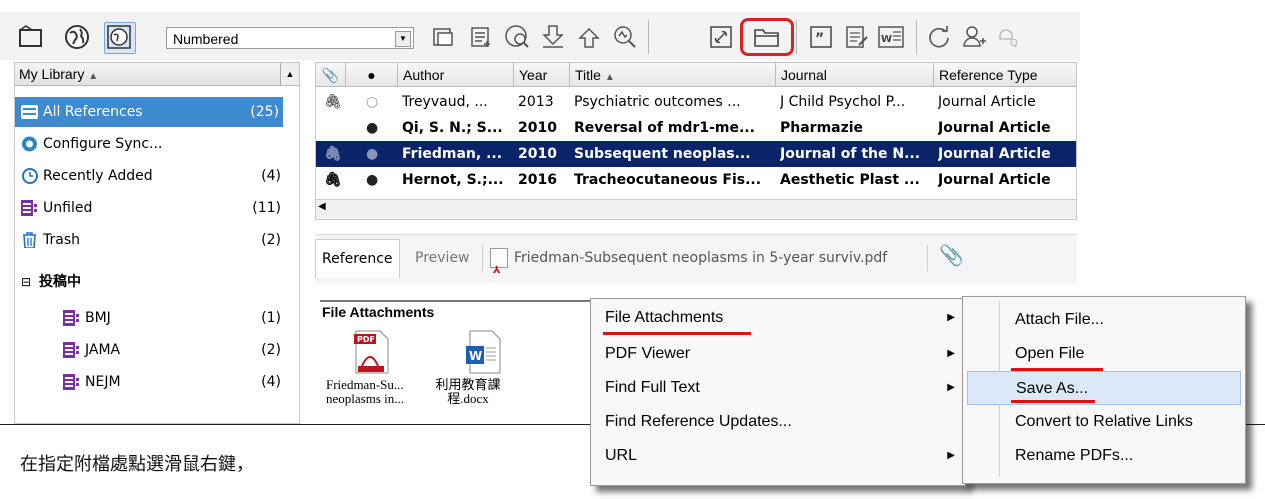 The image size is (1265, 499). I want to click on sidebar-item-unfiled: Unfiled (11), so click(150, 208).